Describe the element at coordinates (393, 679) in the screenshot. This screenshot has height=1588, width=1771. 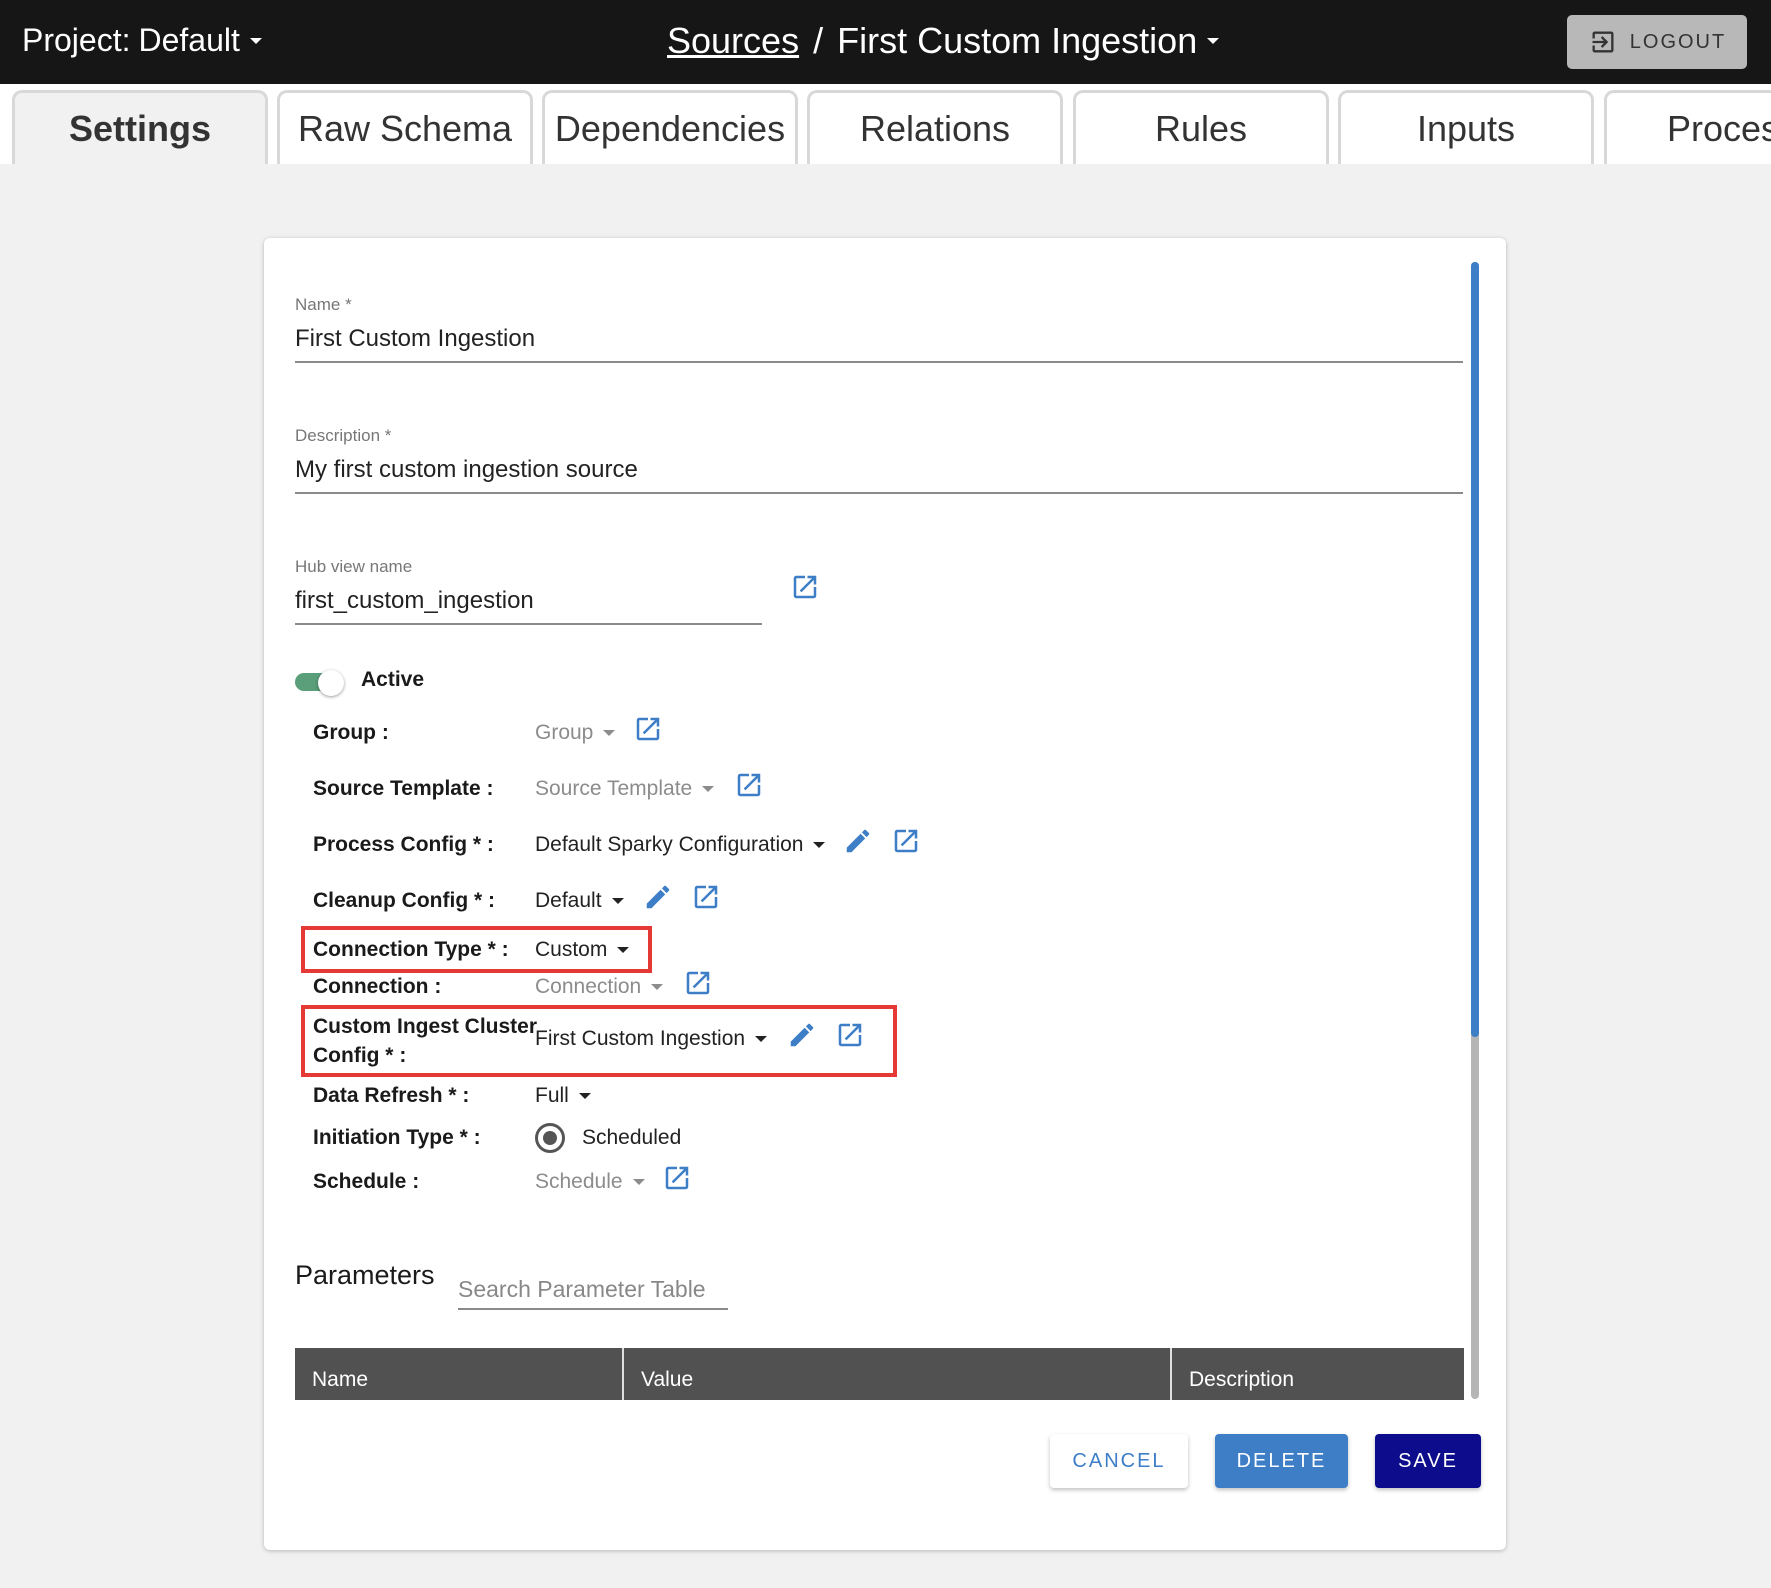
I see `active-label: Active` at that location.